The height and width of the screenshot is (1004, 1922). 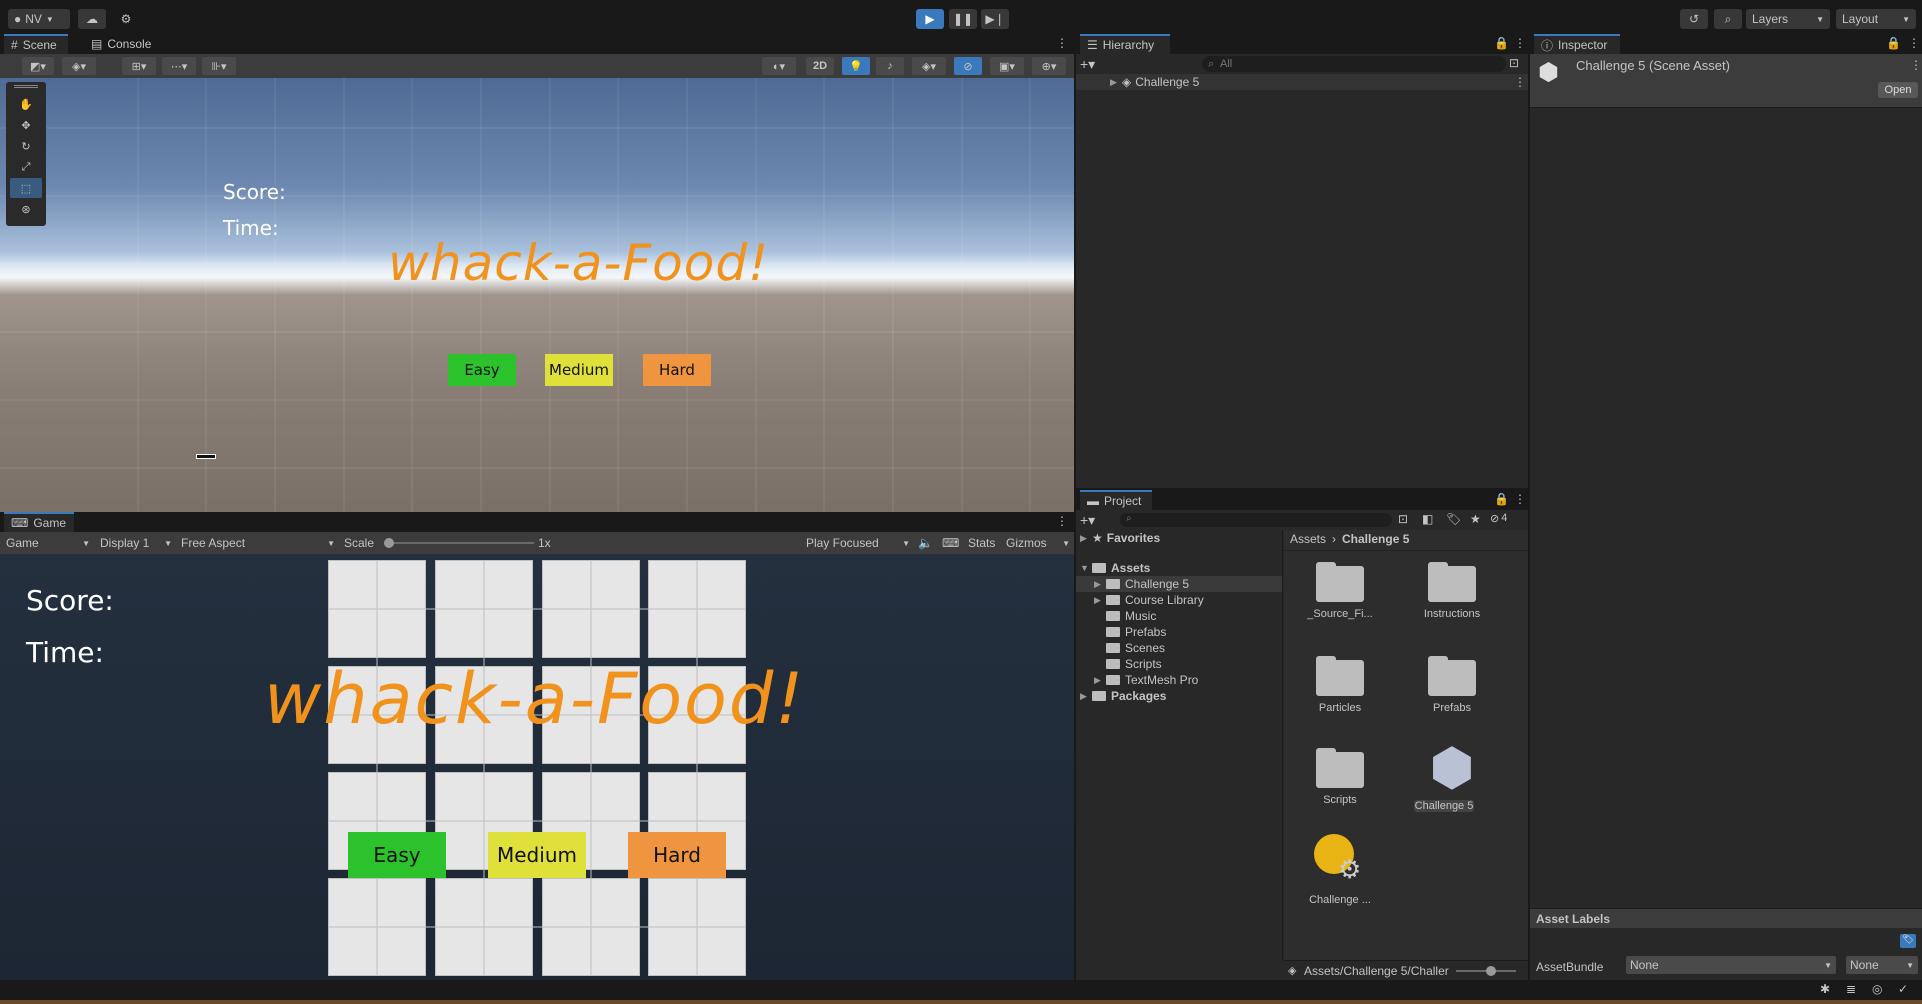 I want to click on hierarchy-scene-row: ▶ ◈ Challenge 5 ⋮, so click(x=1302, y=82).